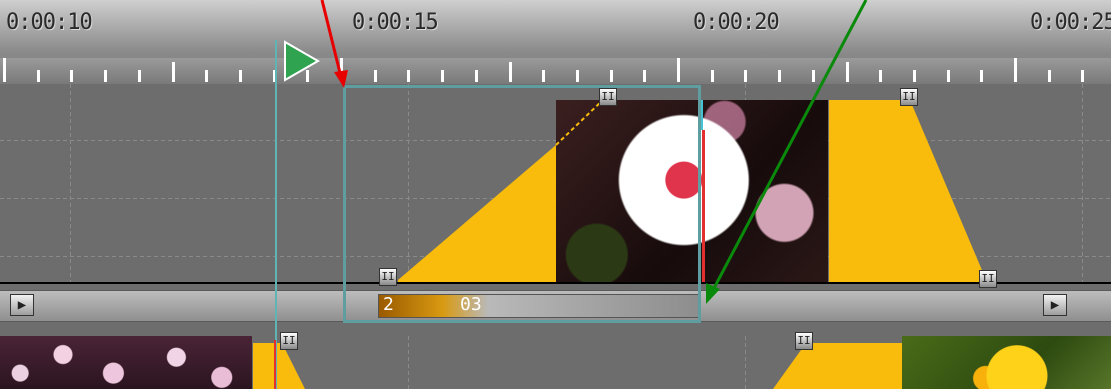 Image resolution: width=1111 pixels, height=389 pixels. Describe the element at coordinates (789, 146) in the screenshot. I see `green-annotation-arrow` at that location.